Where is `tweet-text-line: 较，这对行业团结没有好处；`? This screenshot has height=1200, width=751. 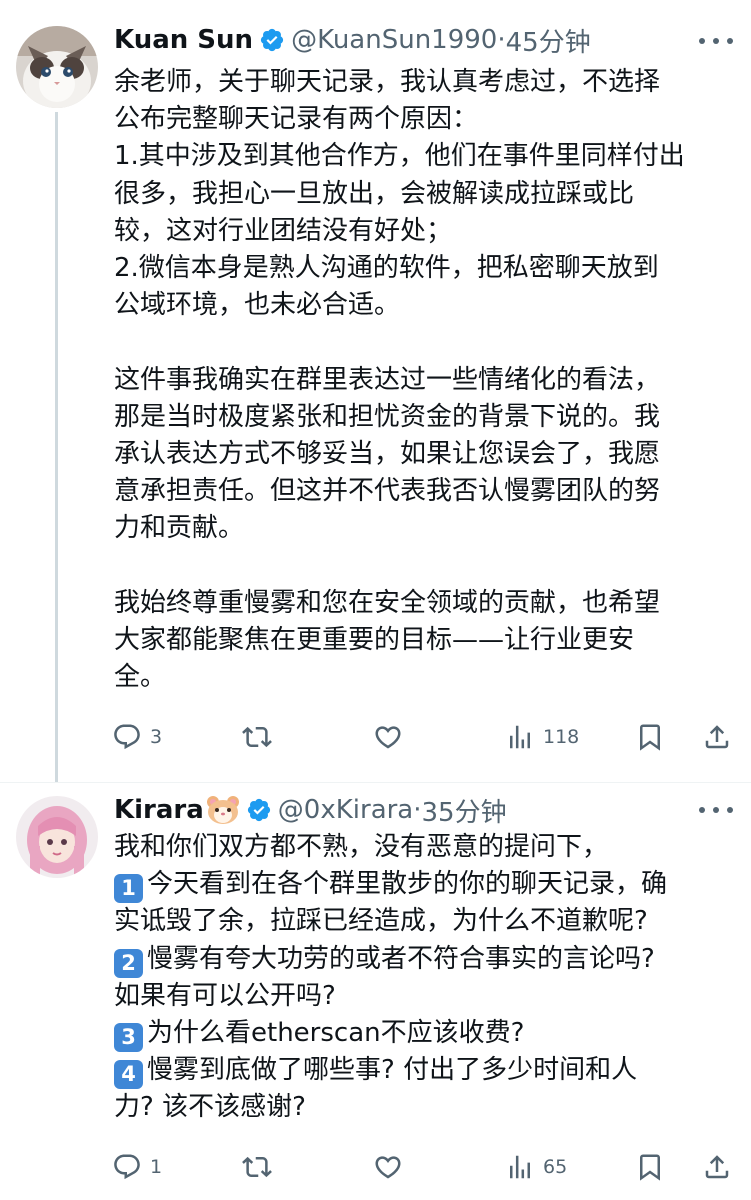 tweet-text-line: 较，这对行业团结没有好处； is located at coordinates (283, 230).